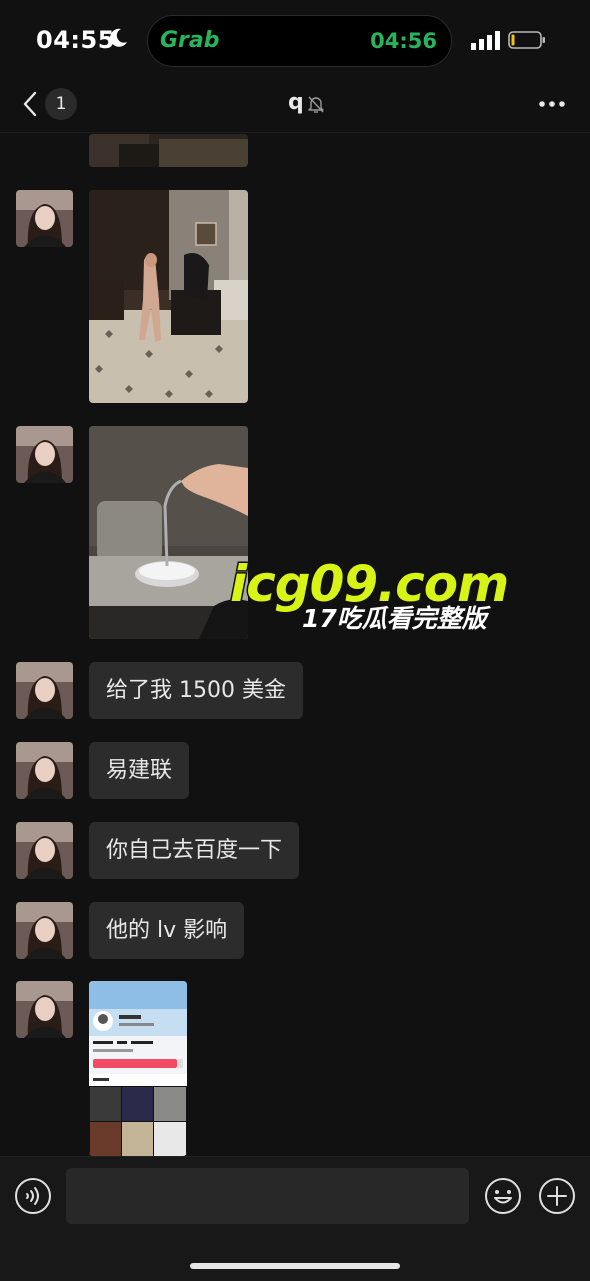 This screenshot has height=1281, width=590. Describe the element at coordinates (296, 102) in the screenshot. I see `chat-title: q` at that location.